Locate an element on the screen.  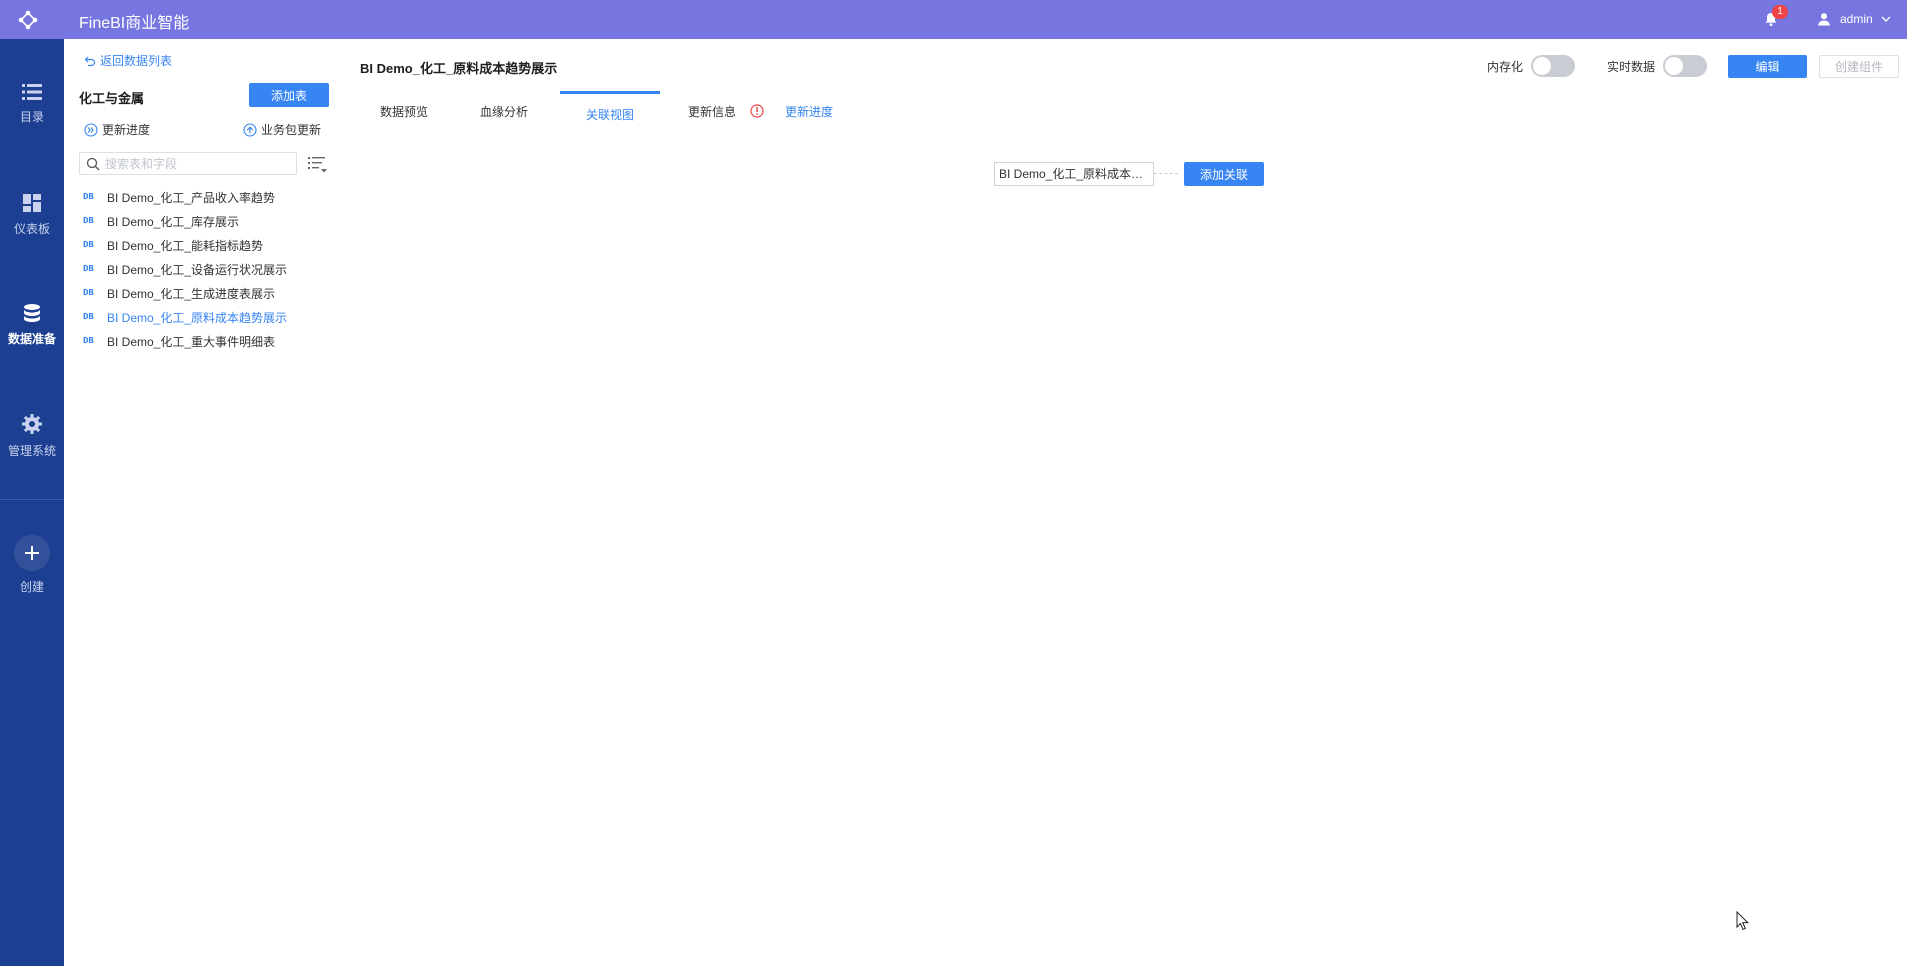
update-progress-icon is located at coordinates (91, 129).